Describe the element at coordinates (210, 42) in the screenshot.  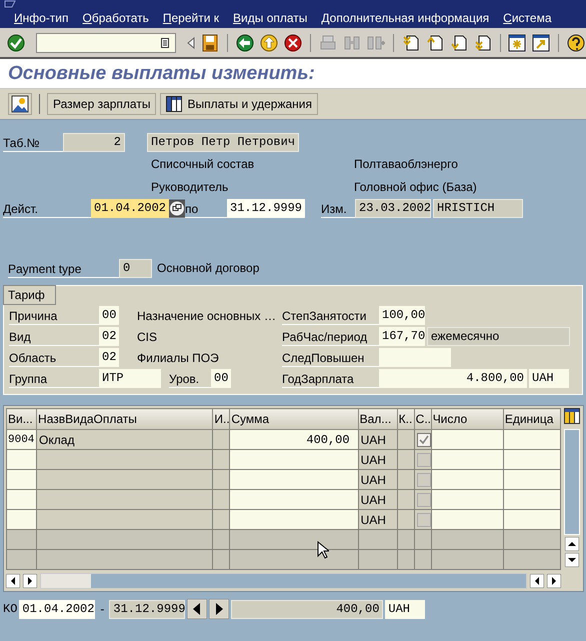
I see `save-icon` at that location.